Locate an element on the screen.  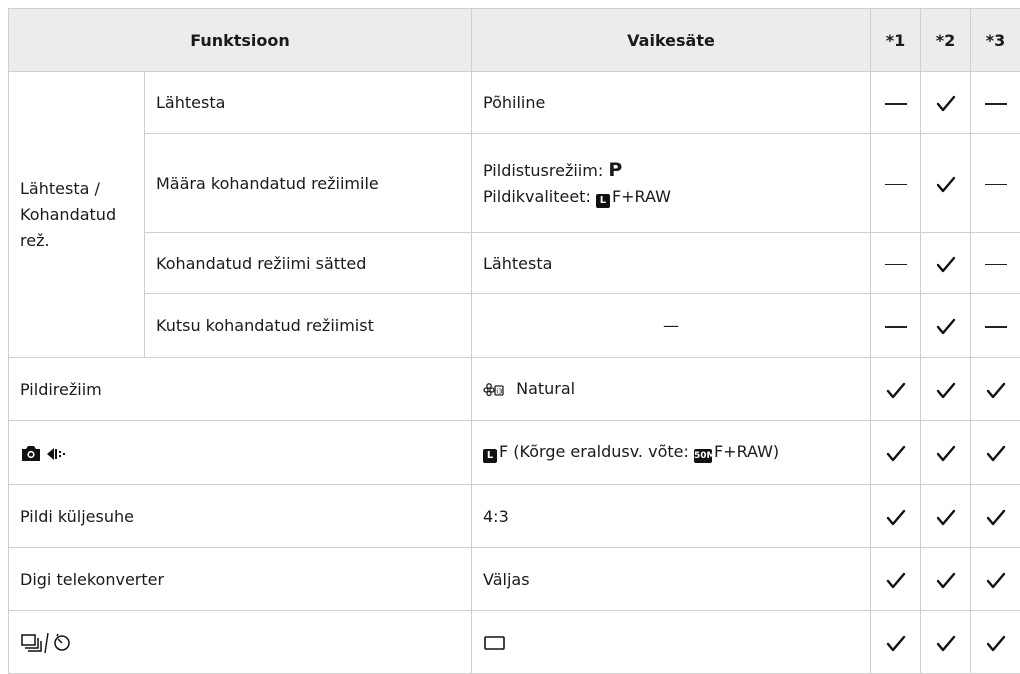
table-row: Pildi küljesuhe 4:3 is located at coordinates (514, 516).